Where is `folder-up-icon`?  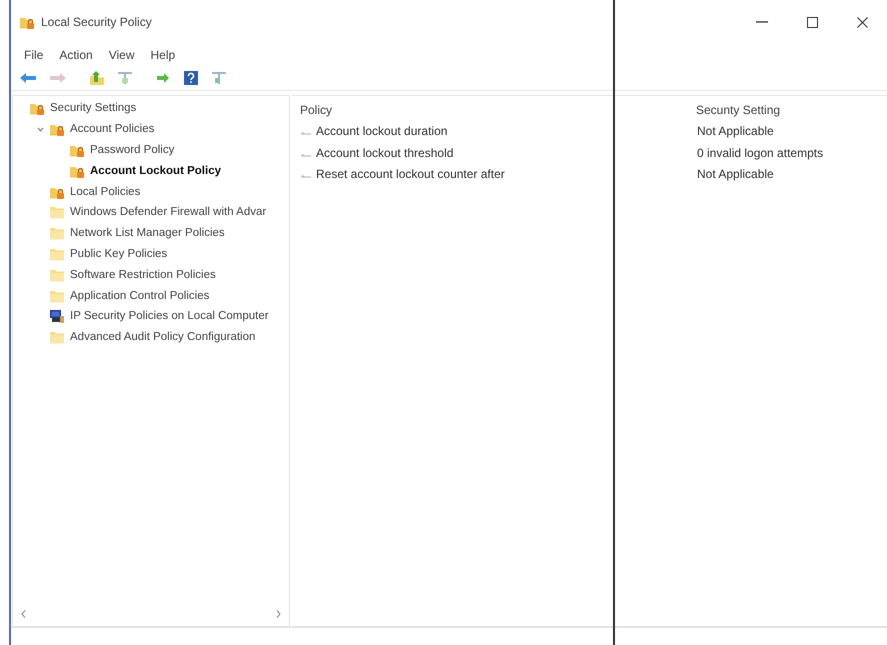
folder-up-icon is located at coordinates (97, 78).